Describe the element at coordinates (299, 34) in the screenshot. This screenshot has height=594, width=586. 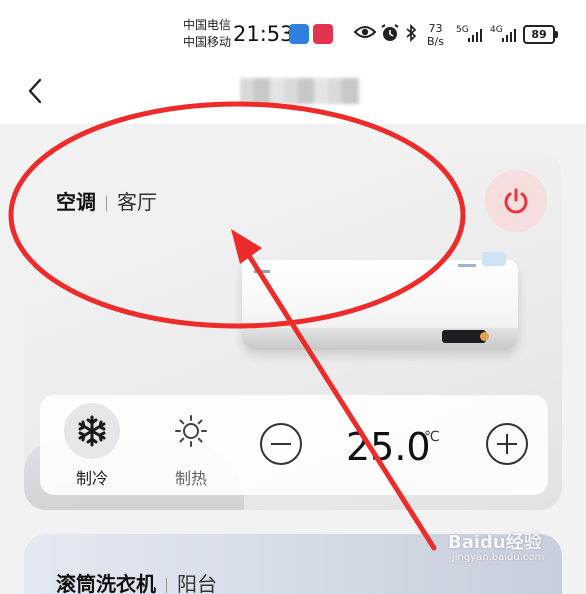
I see `app-notification-icon` at that location.